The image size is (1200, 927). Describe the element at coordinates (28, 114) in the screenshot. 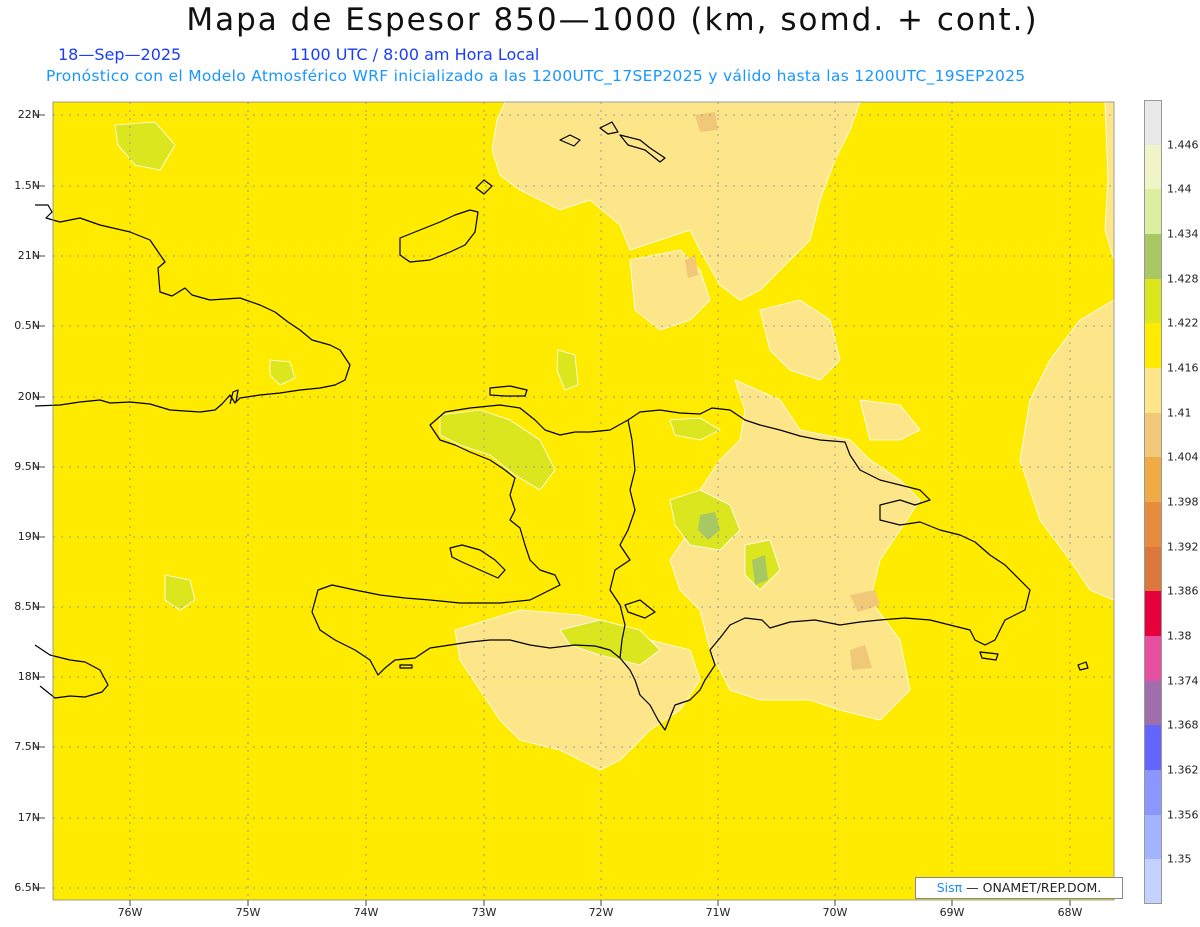

I see `lat-label: 22N` at that location.